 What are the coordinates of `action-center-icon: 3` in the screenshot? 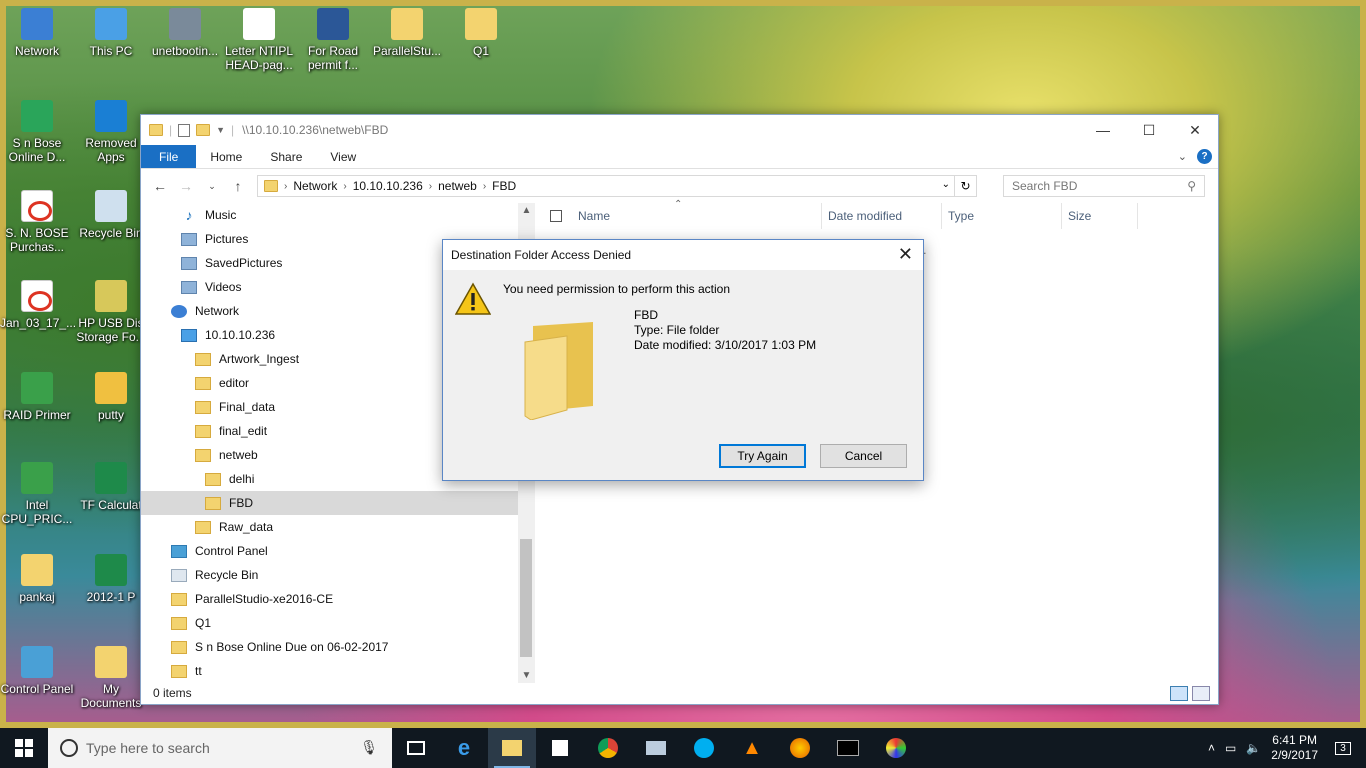 It's located at (1343, 748).